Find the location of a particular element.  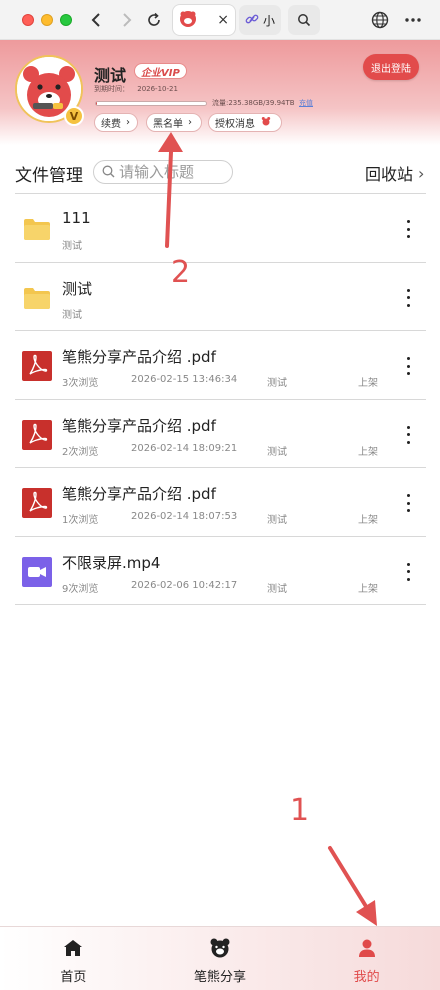

file-name: 111 is located at coordinates (76, 218).